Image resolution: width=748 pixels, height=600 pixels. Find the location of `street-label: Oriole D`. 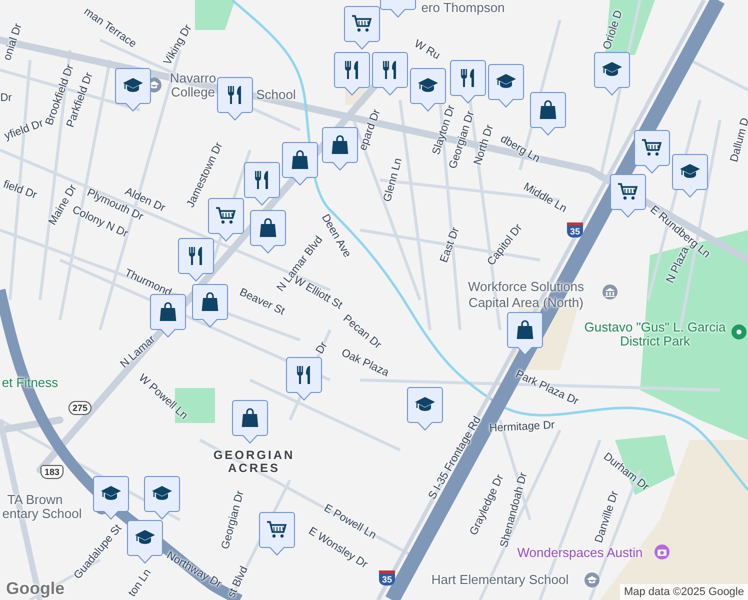

street-label: Oriole D is located at coordinates (613, 30).